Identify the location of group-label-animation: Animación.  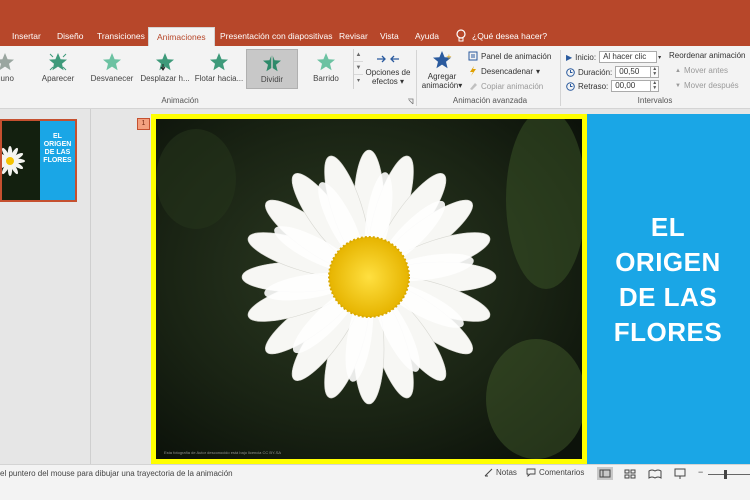
(180, 100).